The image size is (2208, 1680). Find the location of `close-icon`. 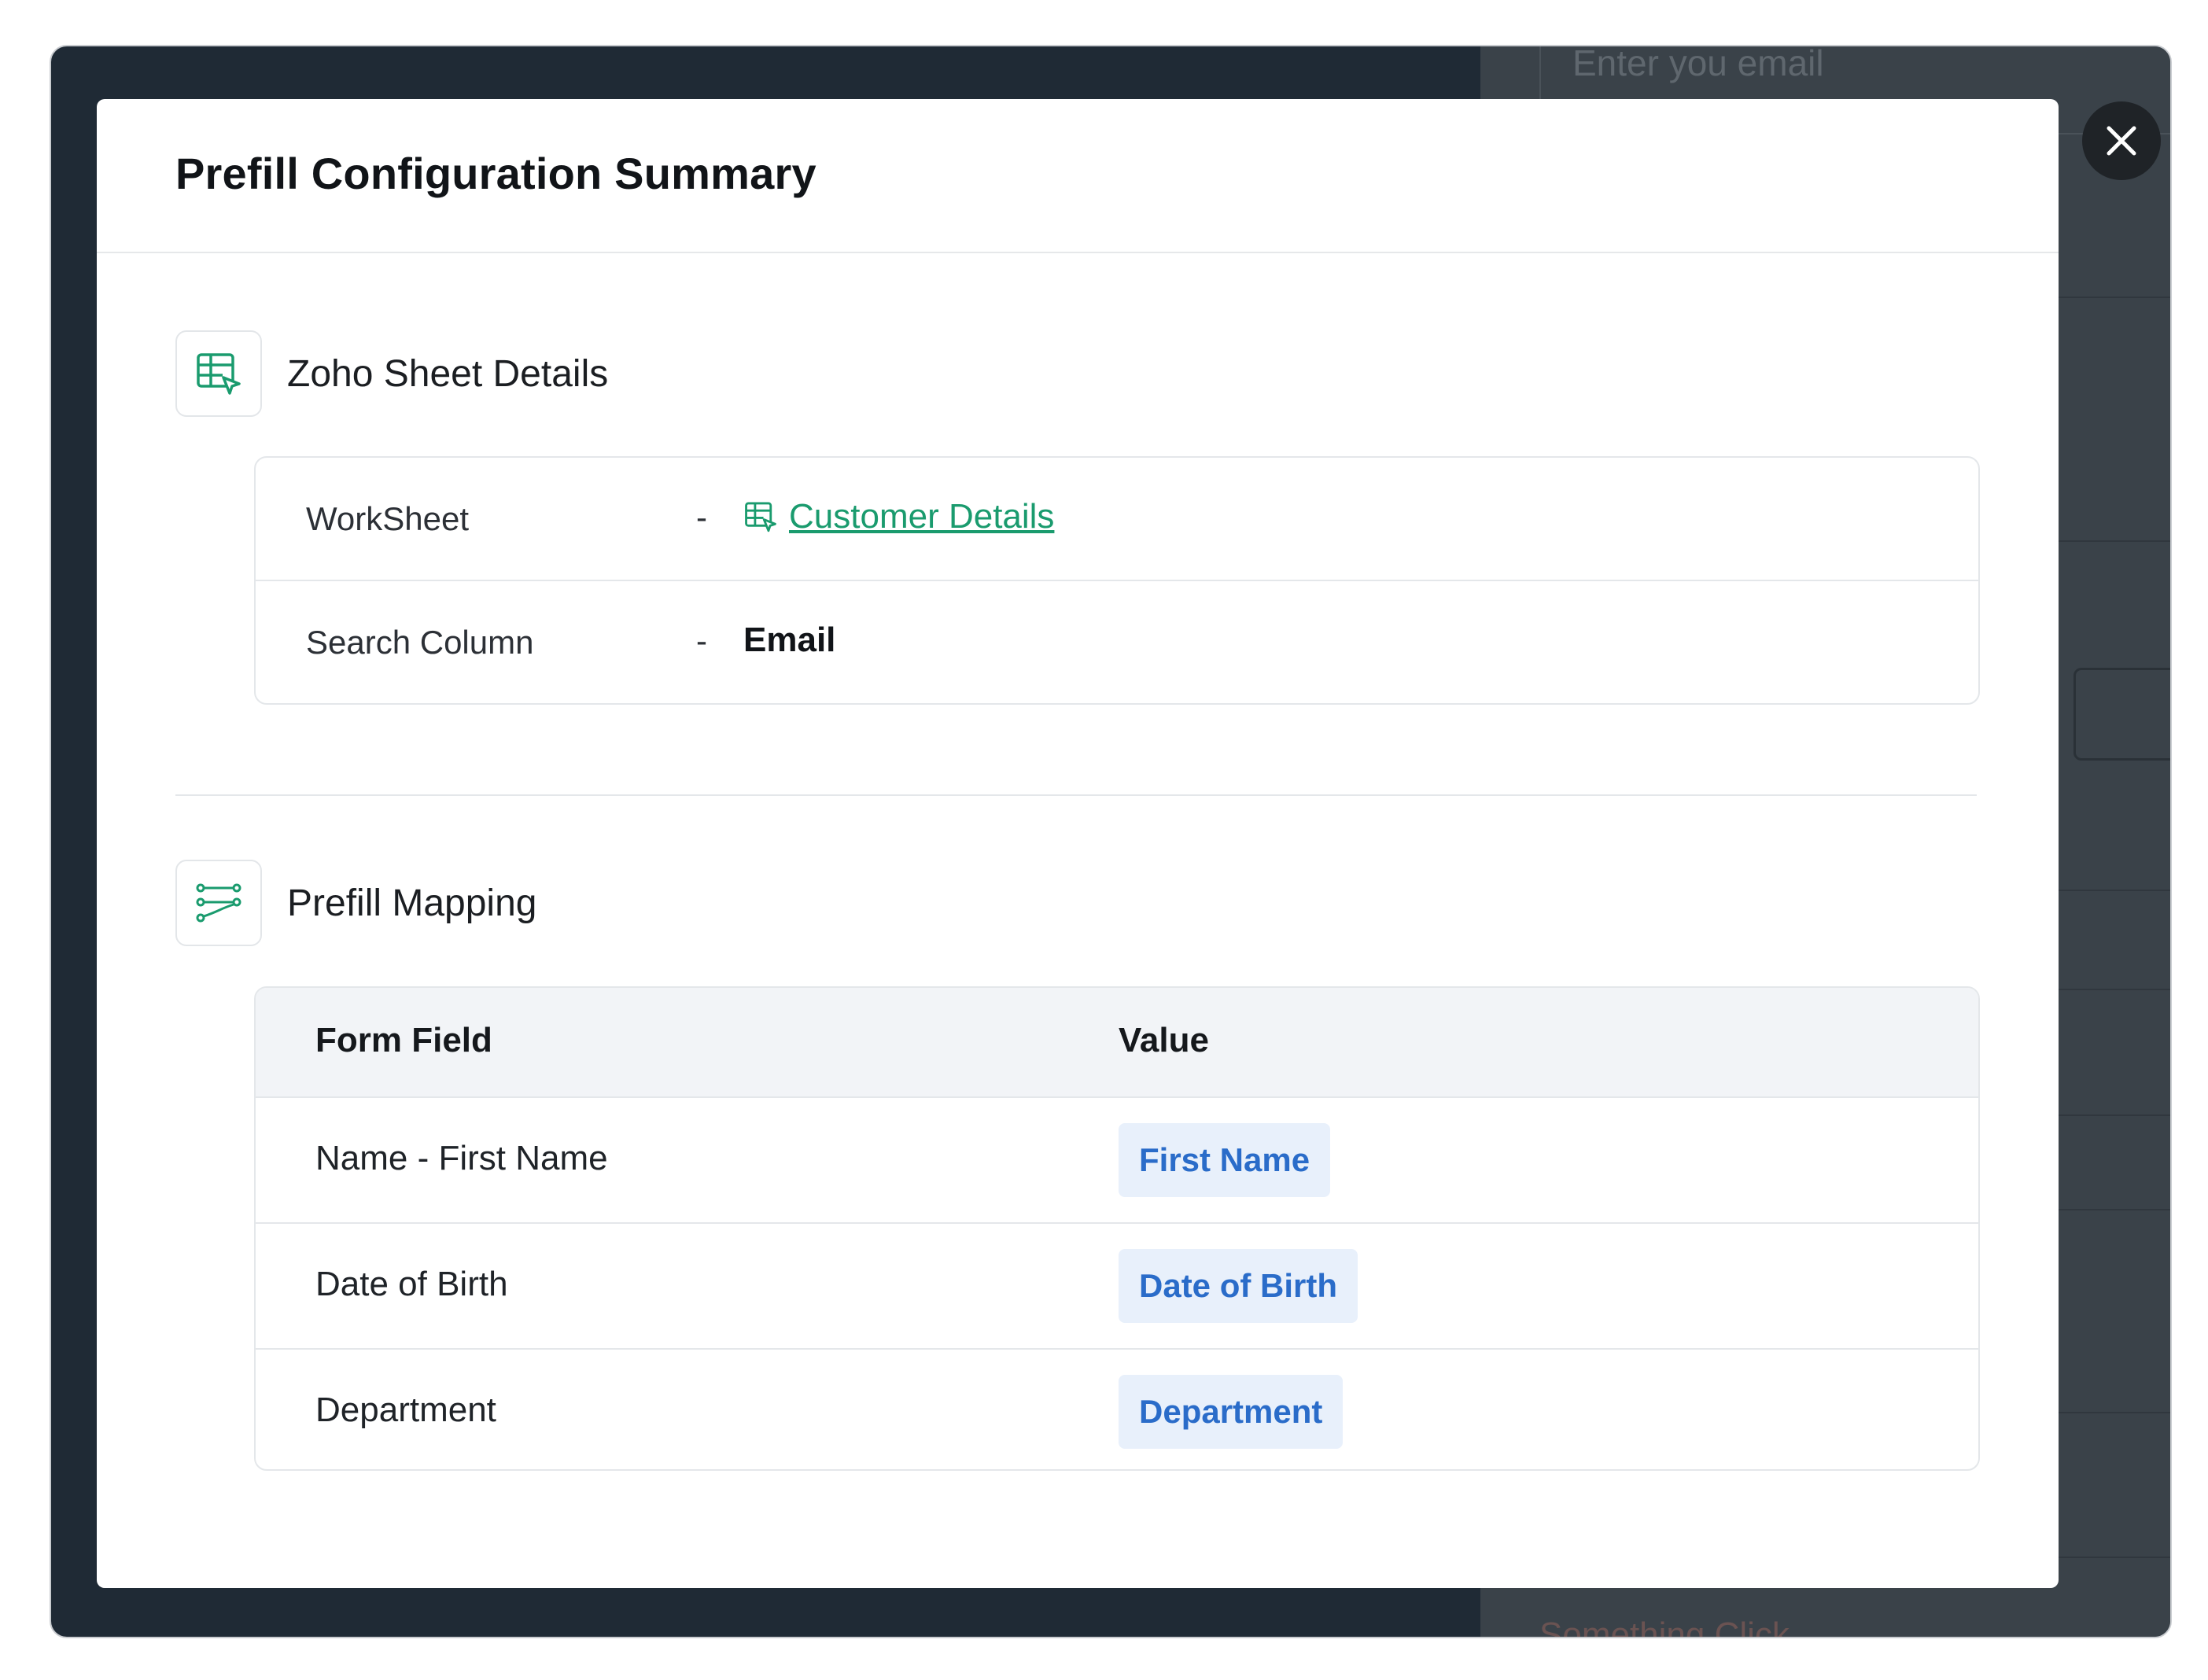

close-icon is located at coordinates (2121, 141).